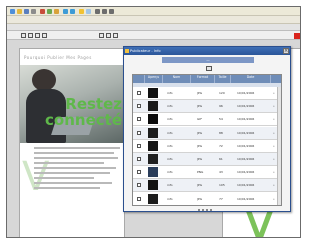 Image resolution: width=320 pixels, height=243 pixels. What do you see at coordinates (207, 107) in the screenshot?
I see `table-row: info JPG 96 10/01/2006 •` at bounding box center [207, 107].